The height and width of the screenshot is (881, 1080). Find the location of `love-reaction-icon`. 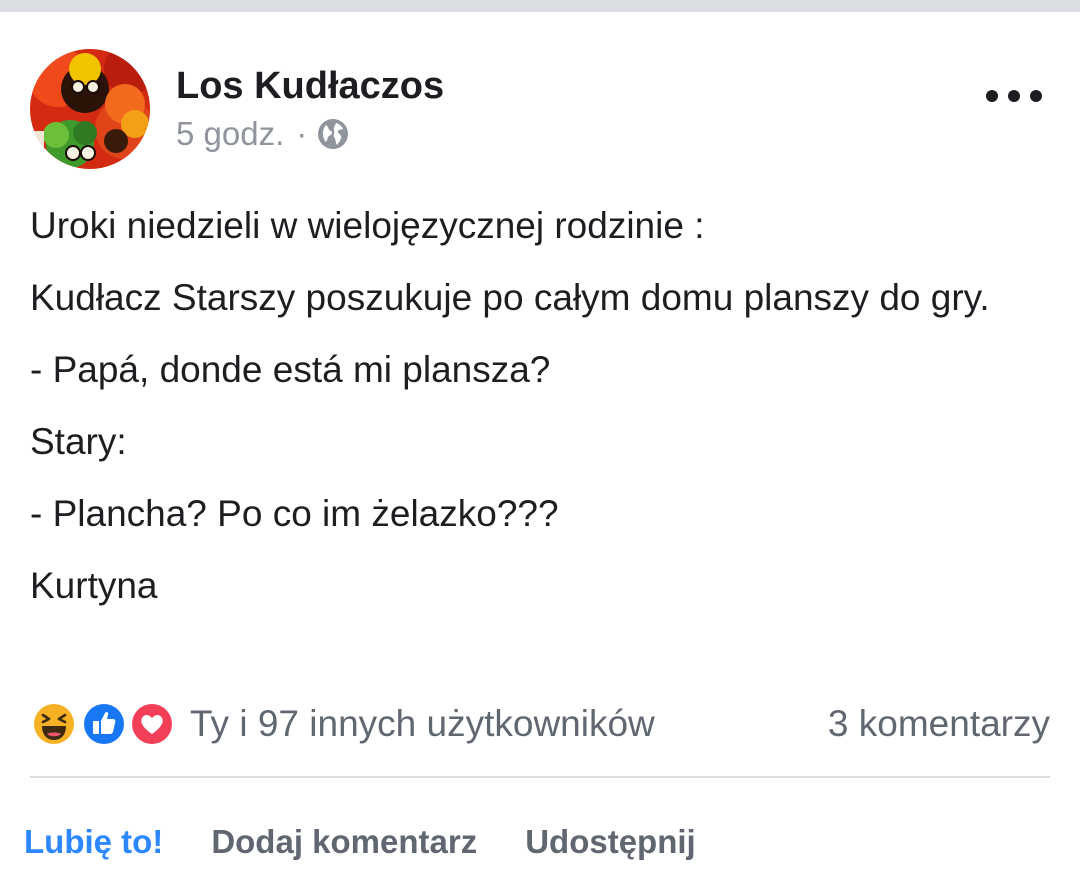

love-reaction-icon is located at coordinates (152, 724).